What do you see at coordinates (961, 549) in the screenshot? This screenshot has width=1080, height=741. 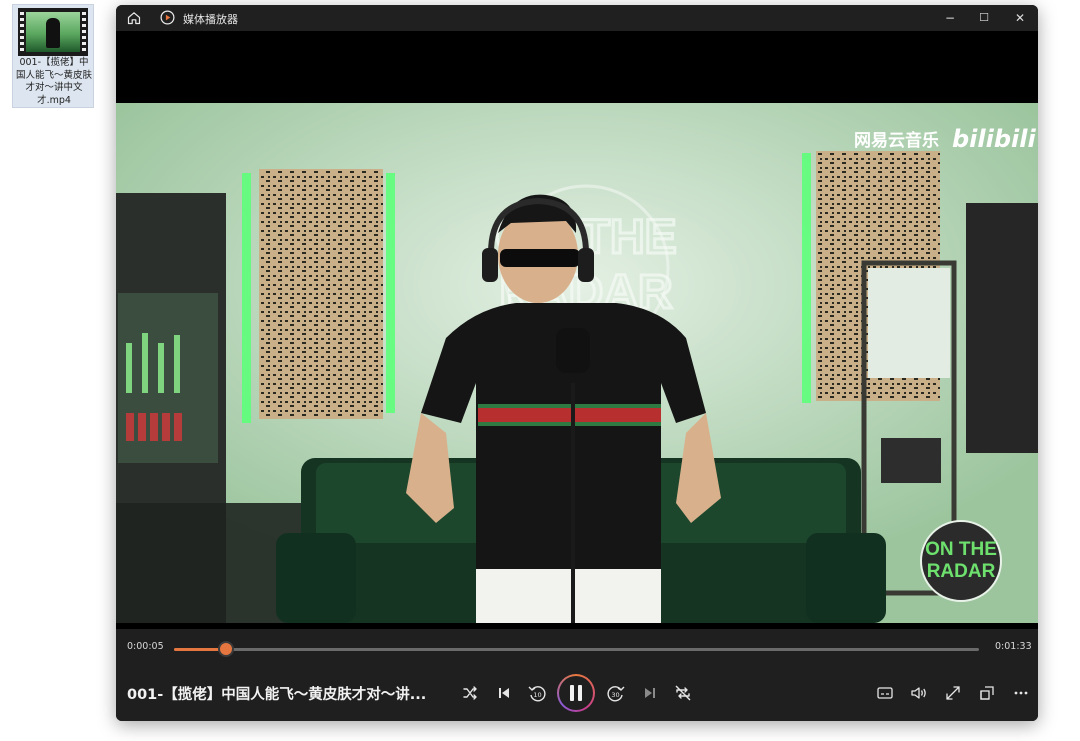 I see `corner-logo-line1: ON THE` at bounding box center [961, 549].